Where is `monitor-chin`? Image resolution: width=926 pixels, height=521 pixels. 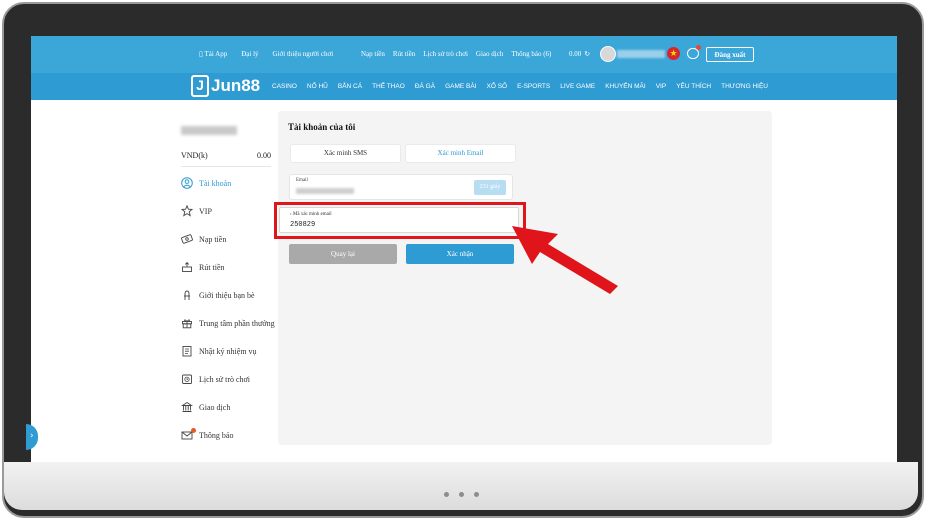
monitor-chin is located at coordinates (461, 486).